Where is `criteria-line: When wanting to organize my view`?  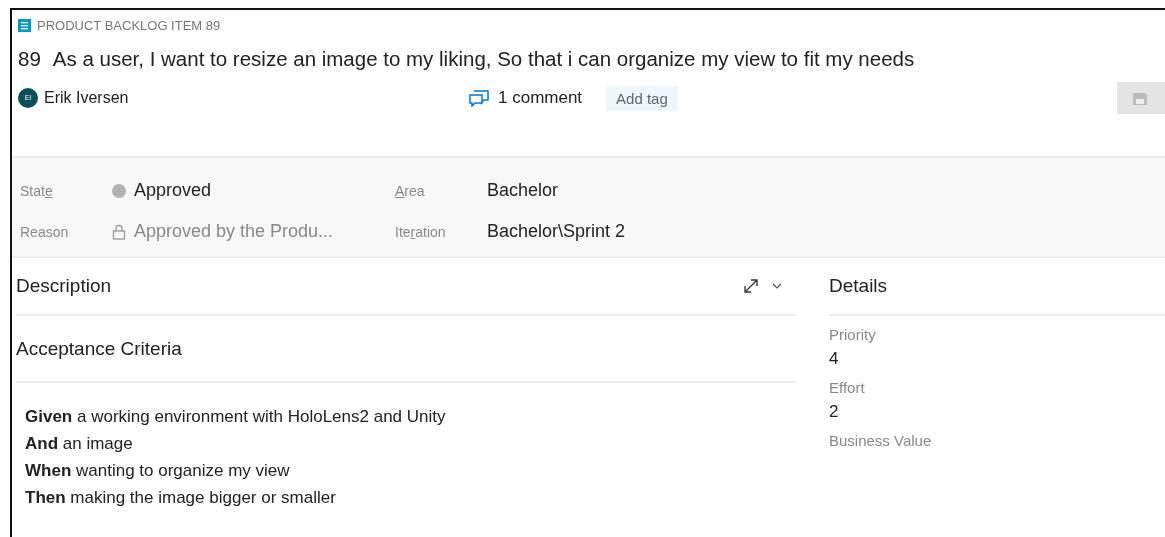 criteria-line: When wanting to organize my view is located at coordinates (158, 471).